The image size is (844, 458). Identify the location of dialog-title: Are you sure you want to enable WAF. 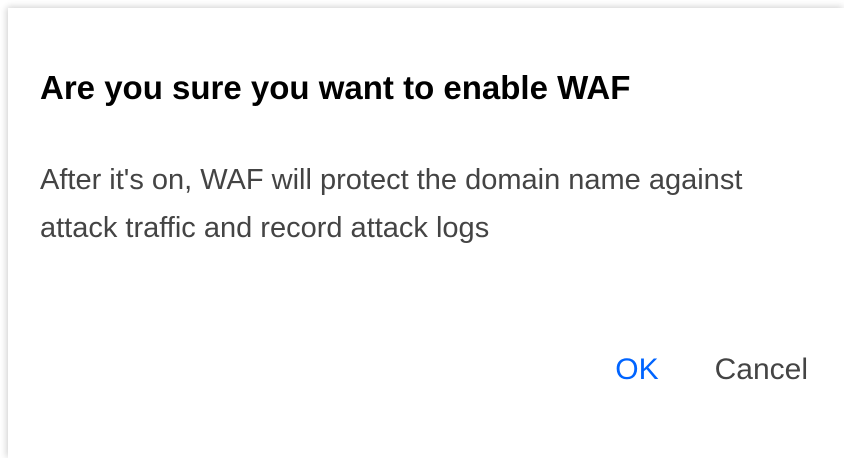
(335, 87).